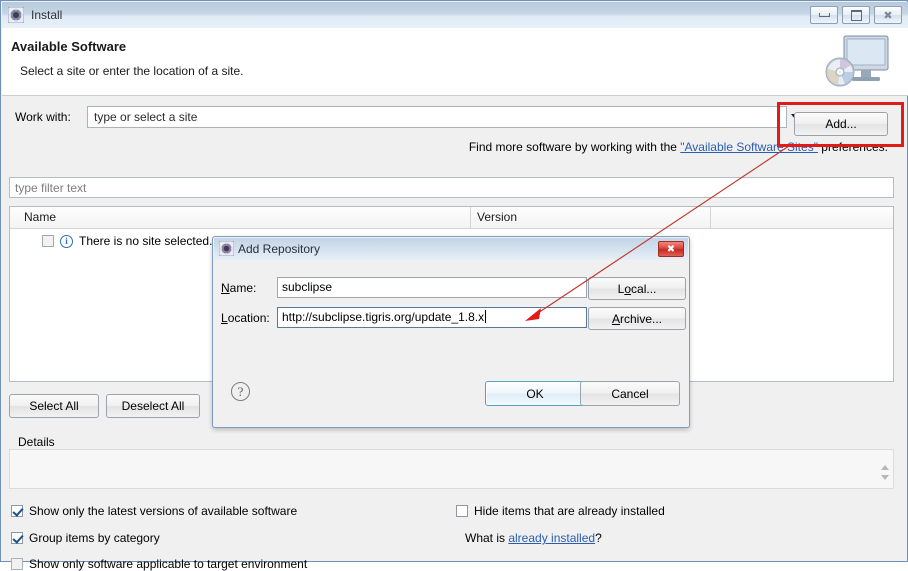  What do you see at coordinates (486, 316) in the screenshot?
I see `text-caret` at bounding box center [486, 316].